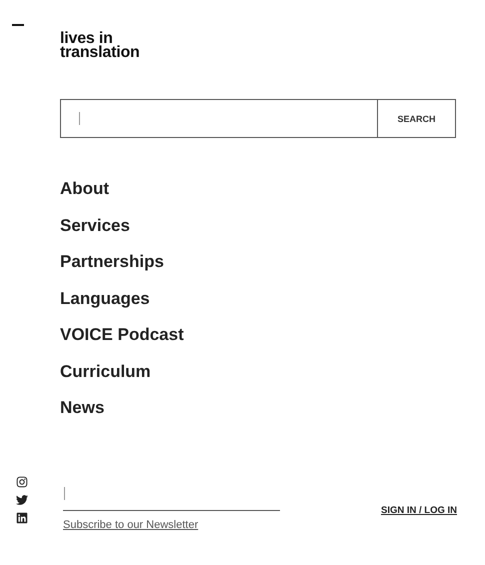 The image size is (485, 565). What do you see at coordinates (258, 261) in the screenshot?
I see `nav-link: Partnerships` at bounding box center [258, 261].